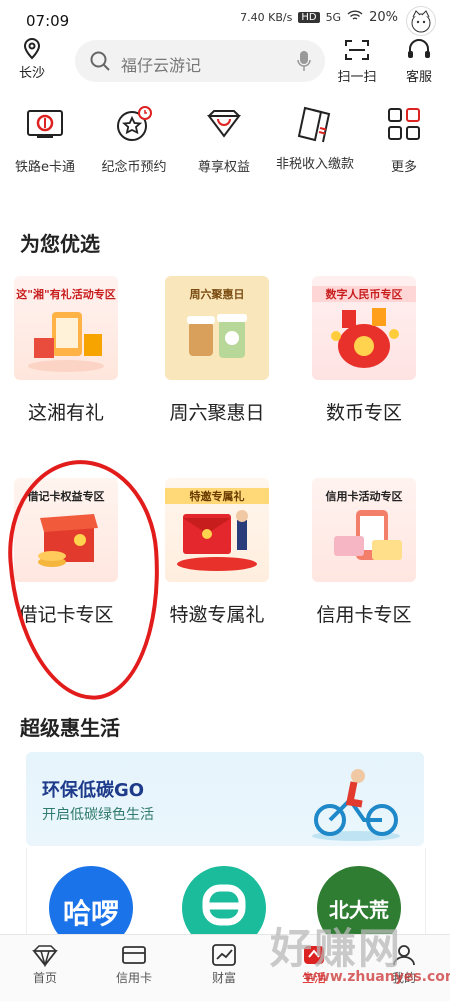 This screenshot has height=1001, width=450. Describe the element at coordinates (60, 244) in the screenshot. I see `recommend-section-title: 为您优选` at that location.